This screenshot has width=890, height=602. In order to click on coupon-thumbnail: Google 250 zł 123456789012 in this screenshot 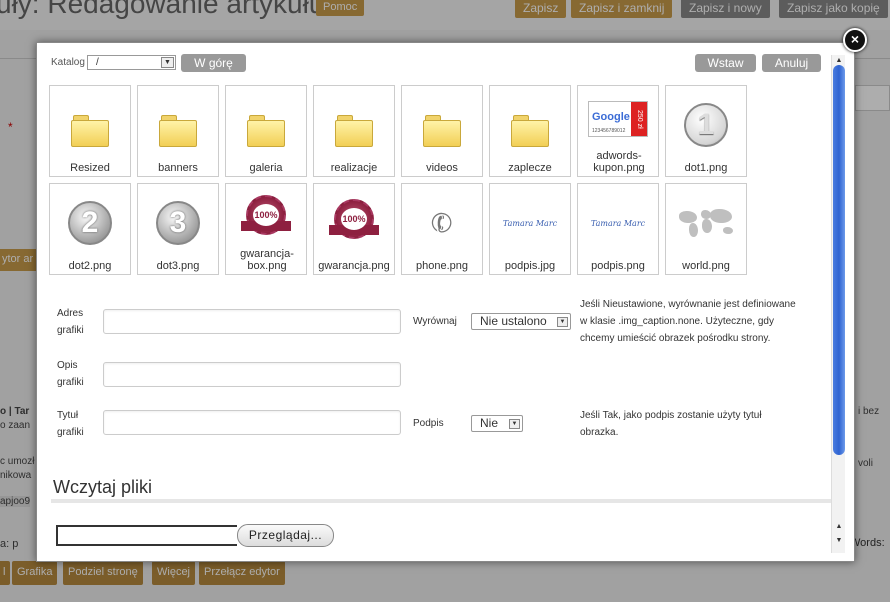, I will do `click(618, 119)`.